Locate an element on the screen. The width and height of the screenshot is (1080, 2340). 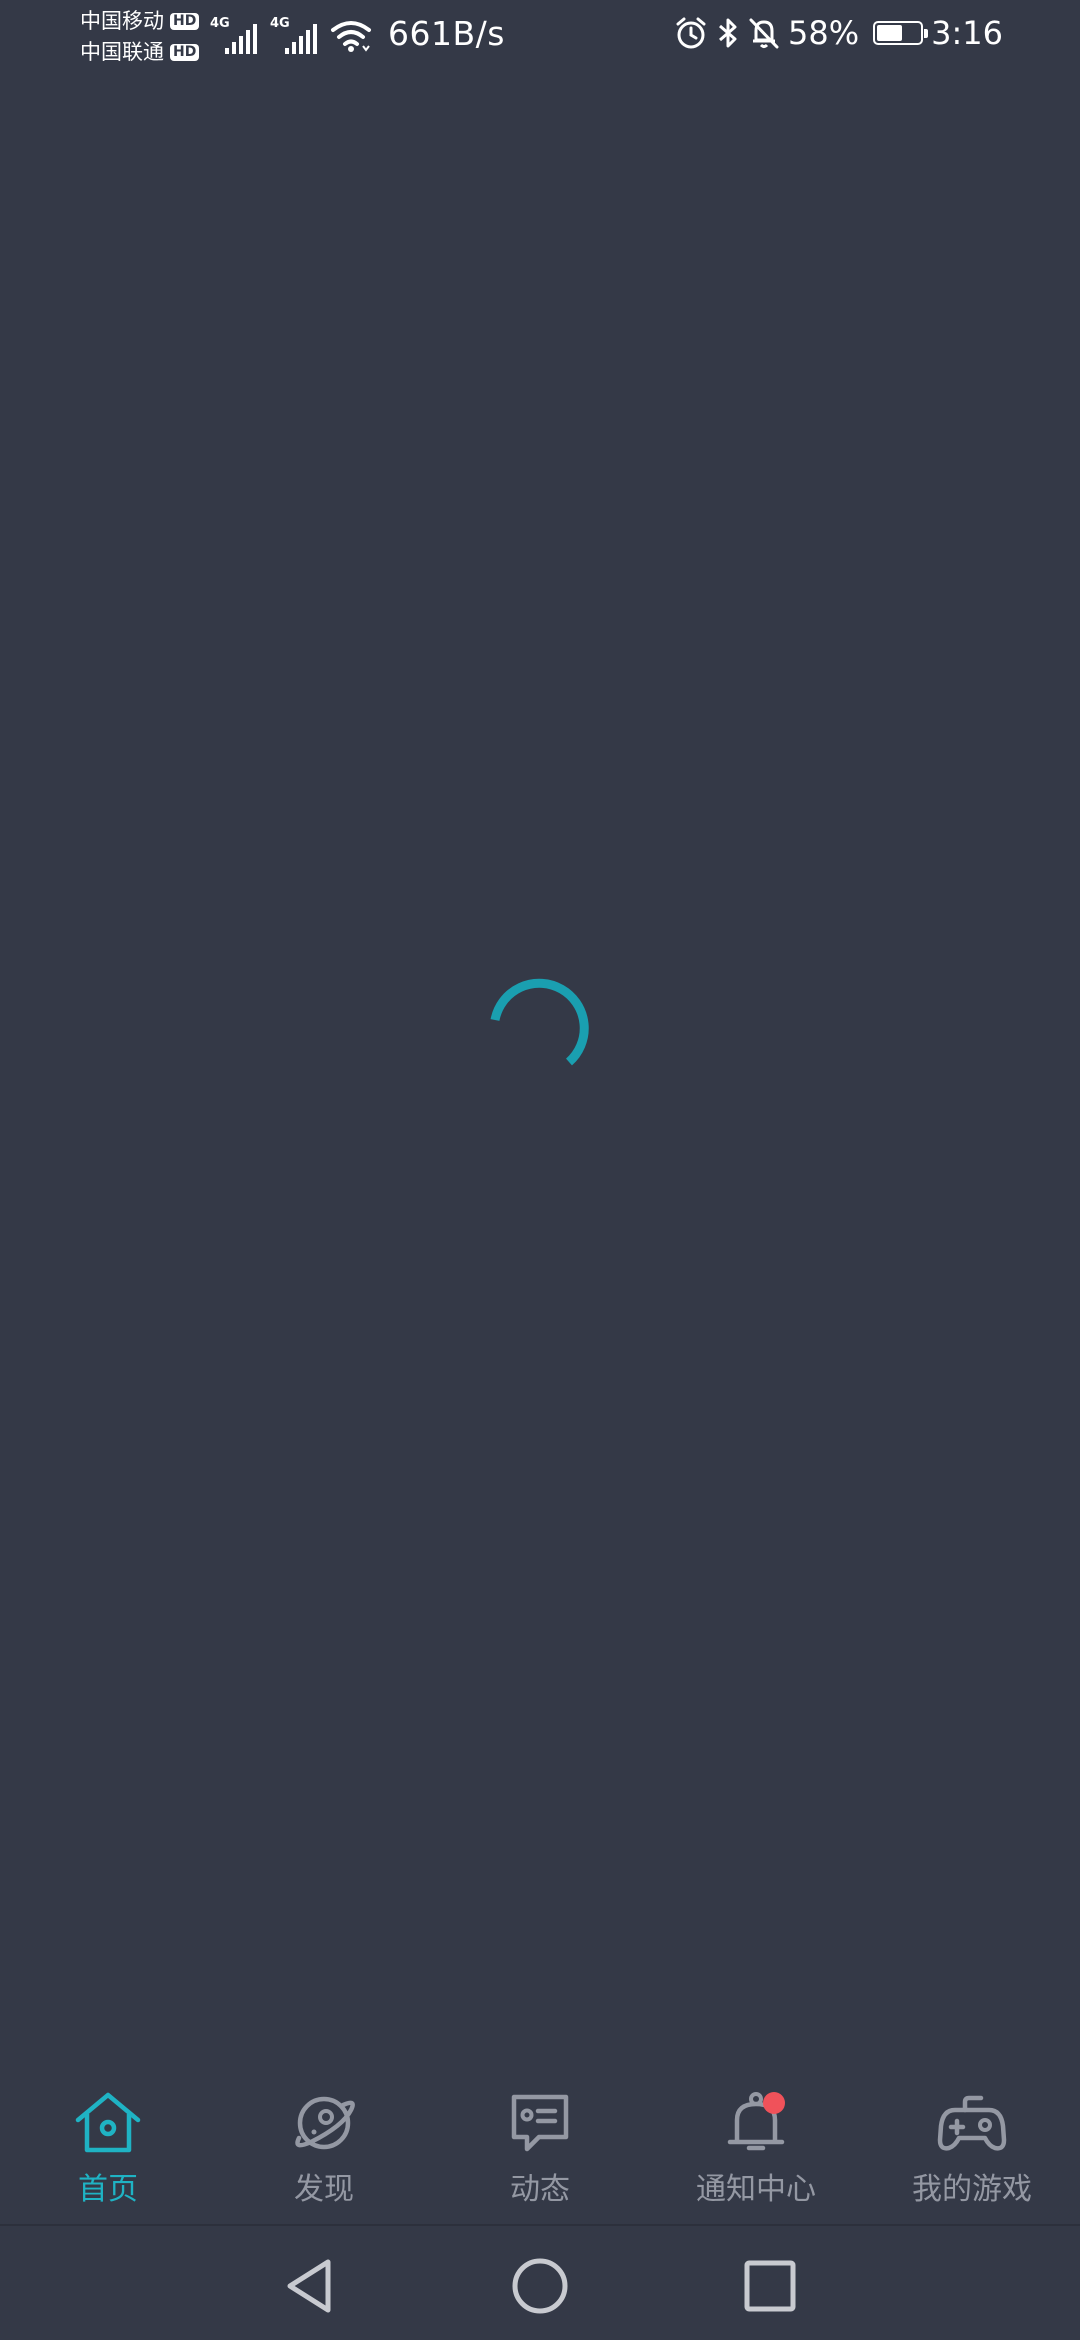
notification-badge-dot is located at coordinates (774, 2103).